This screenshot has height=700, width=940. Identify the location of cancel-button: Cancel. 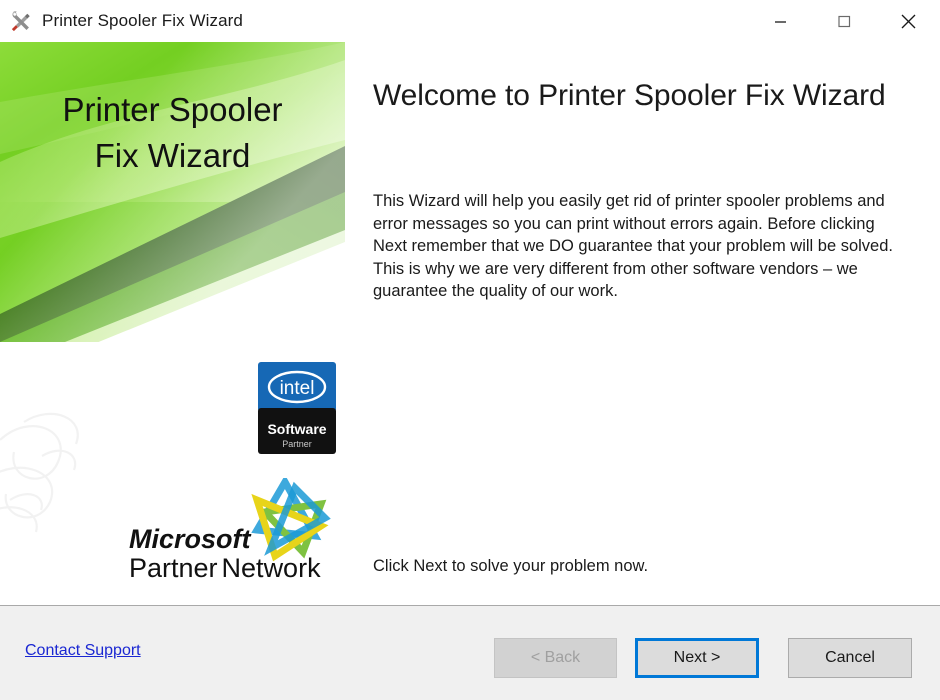
(850, 658).